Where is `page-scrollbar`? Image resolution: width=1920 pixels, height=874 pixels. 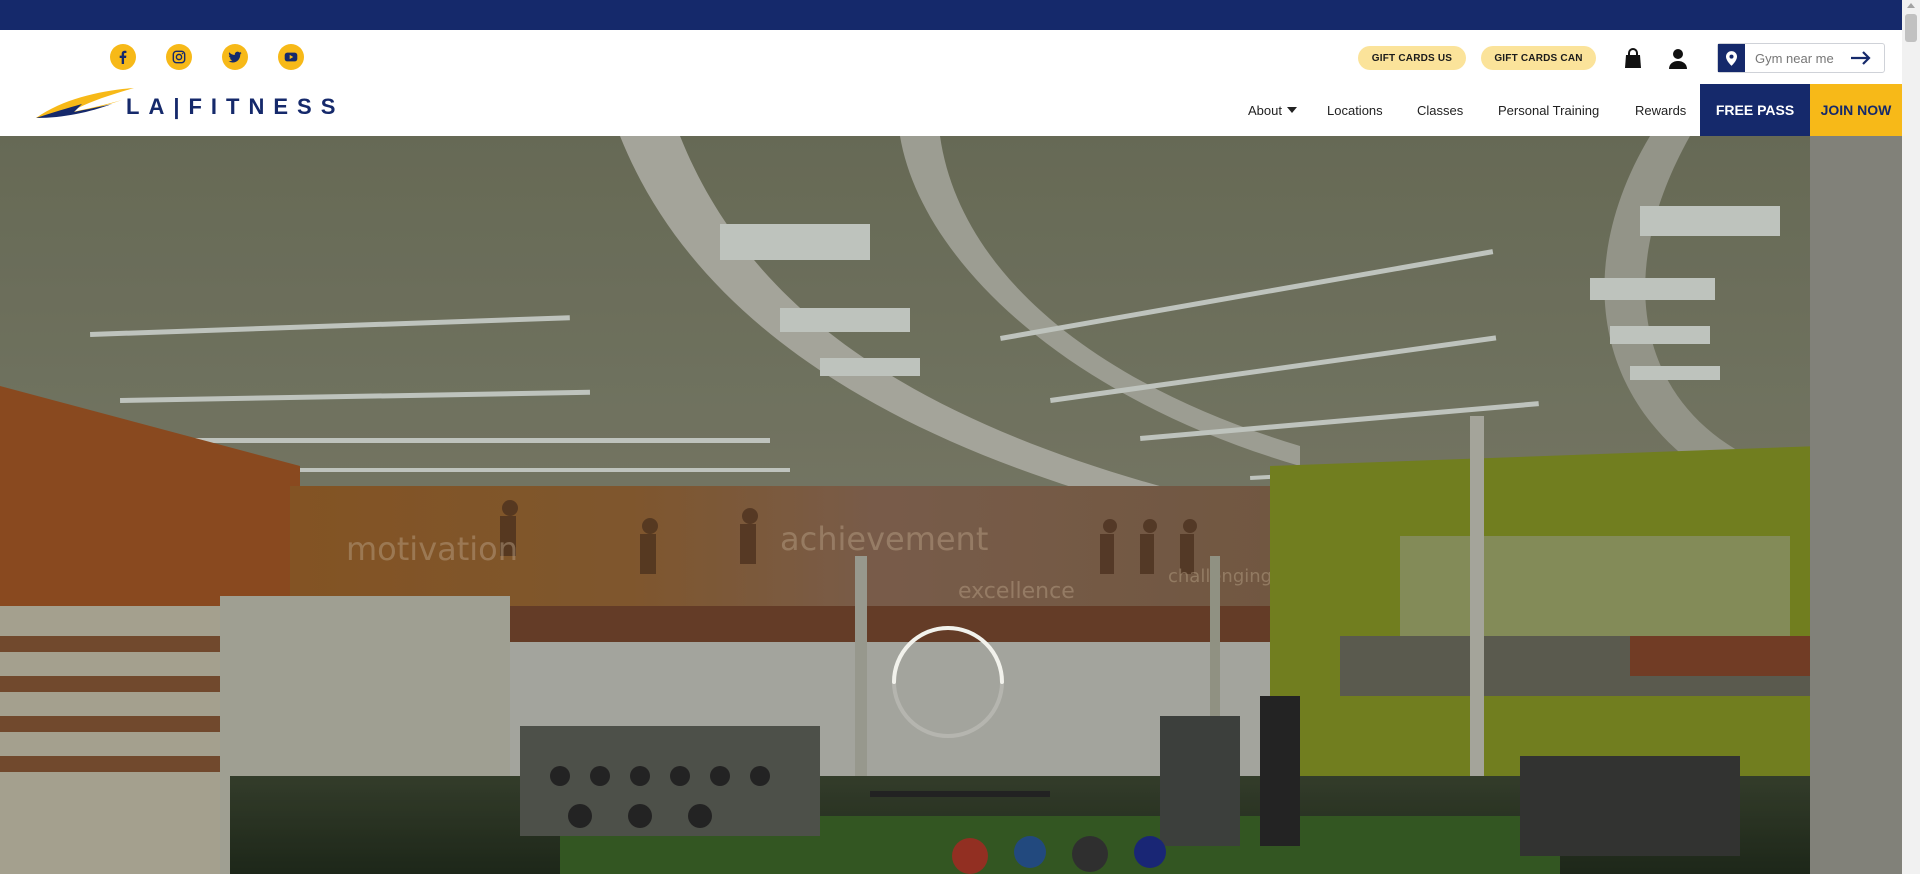 page-scrollbar is located at coordinates (1911, 437).